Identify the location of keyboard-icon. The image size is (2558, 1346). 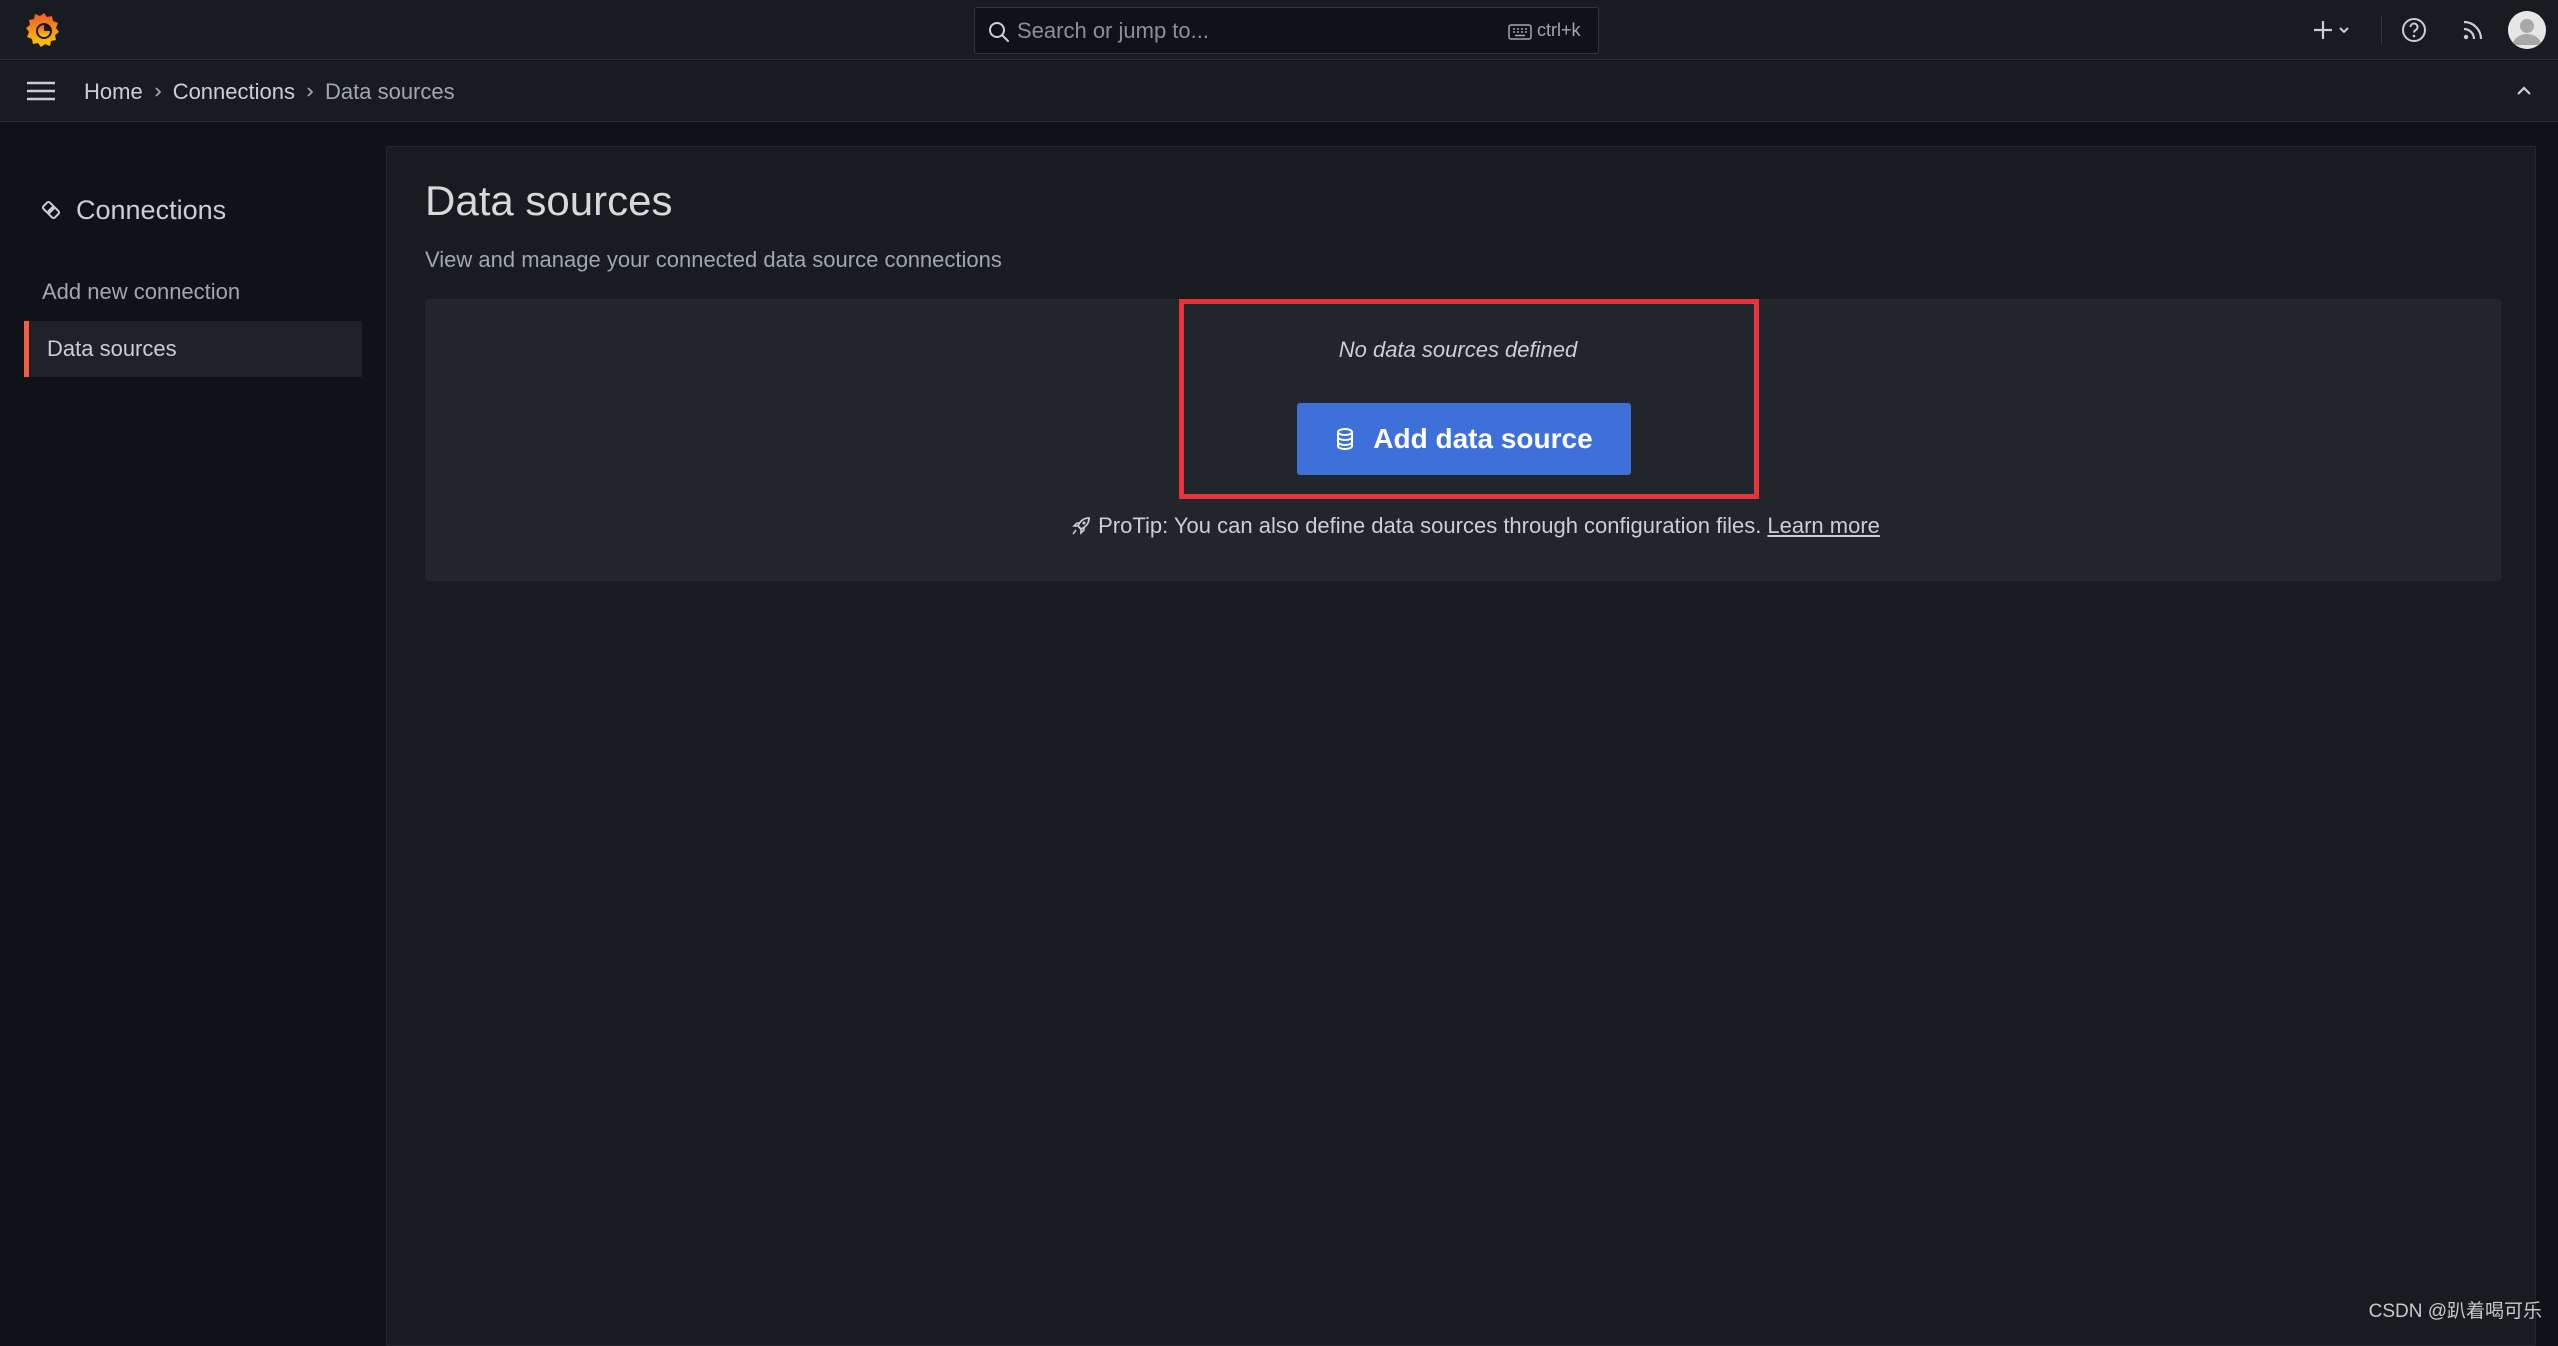
(1520, 32).